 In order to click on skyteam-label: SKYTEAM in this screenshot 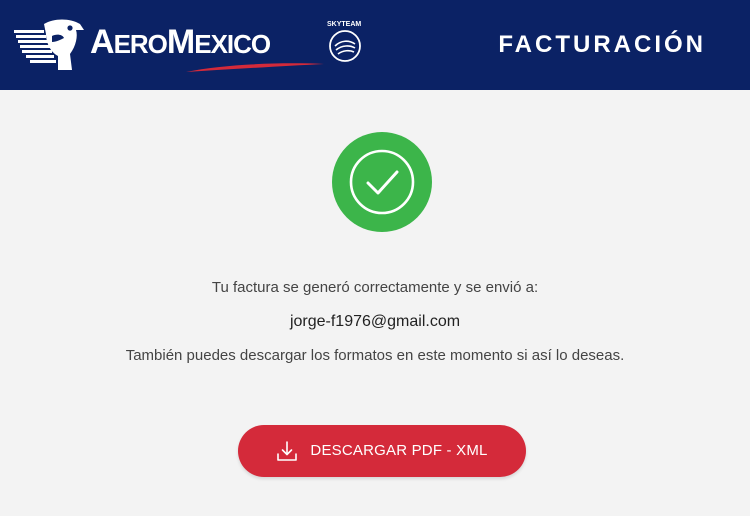, I will do `click(344, 24)`.